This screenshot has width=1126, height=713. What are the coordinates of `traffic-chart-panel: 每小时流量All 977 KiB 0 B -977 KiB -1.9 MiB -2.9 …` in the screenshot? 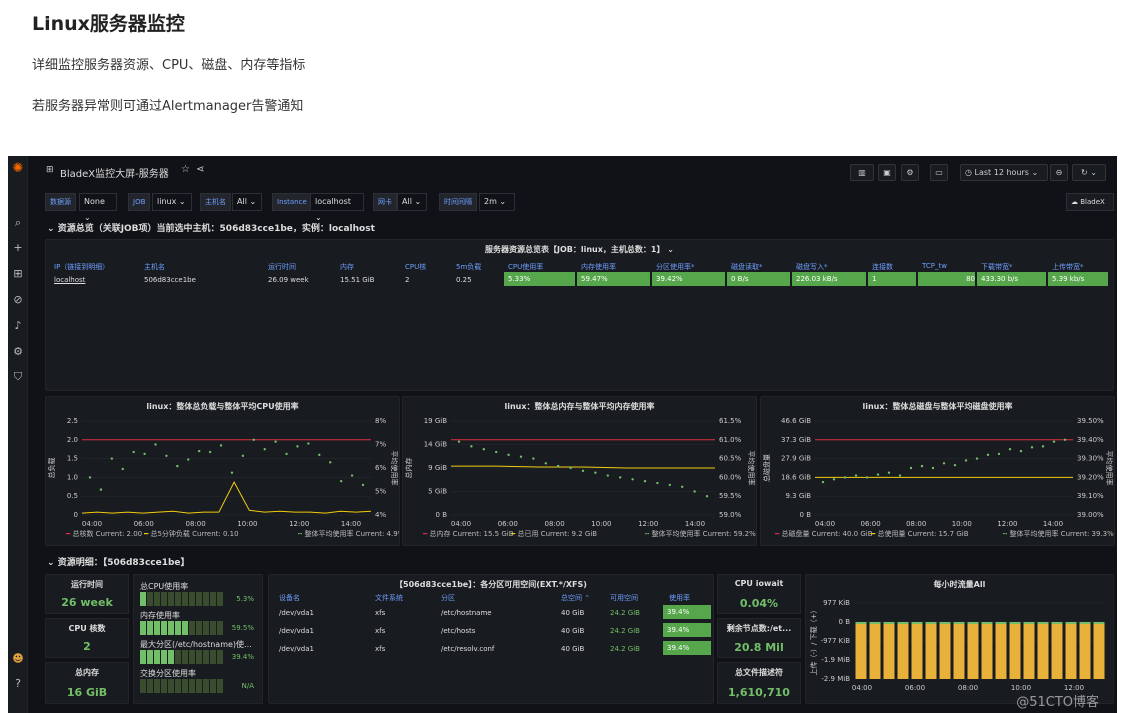 It's located at (959, 639).